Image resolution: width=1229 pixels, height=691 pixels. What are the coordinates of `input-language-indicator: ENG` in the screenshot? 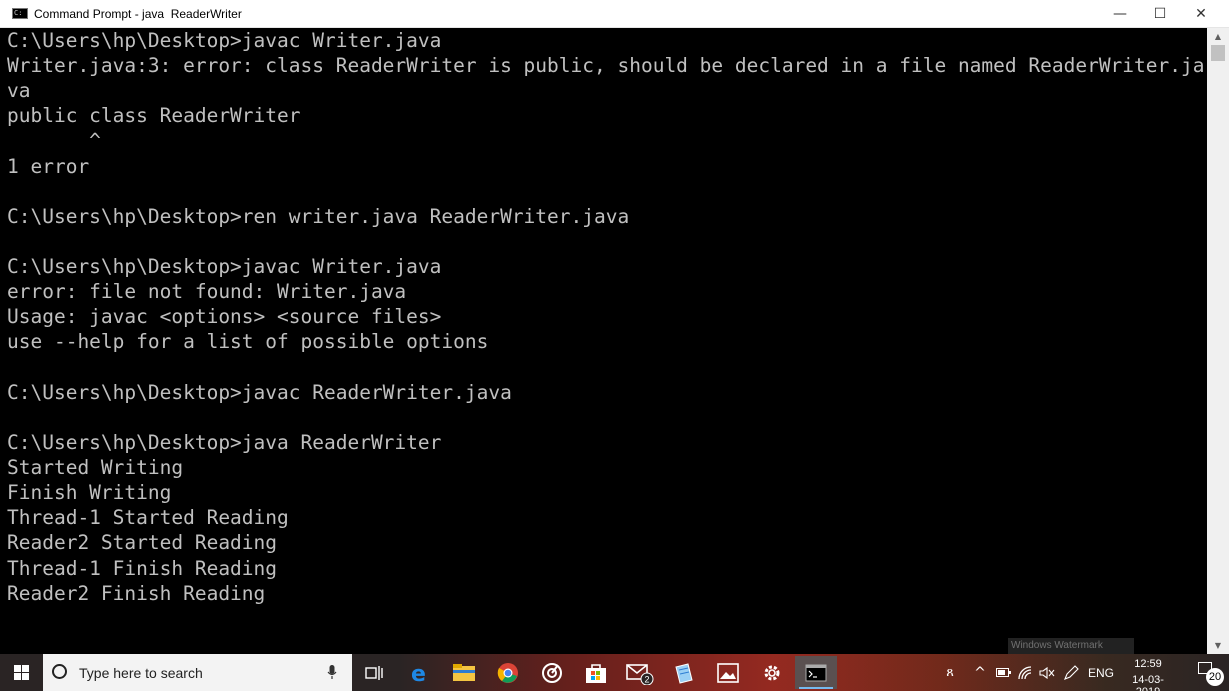 It's located at (1101, 672).